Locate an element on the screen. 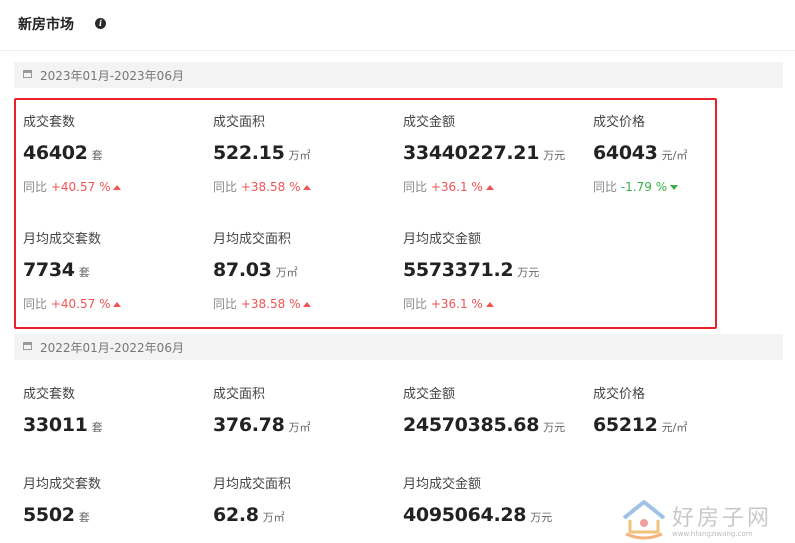 This screenshot has width=795, height=543. info-icon: i is located at coordinates (100, 23).